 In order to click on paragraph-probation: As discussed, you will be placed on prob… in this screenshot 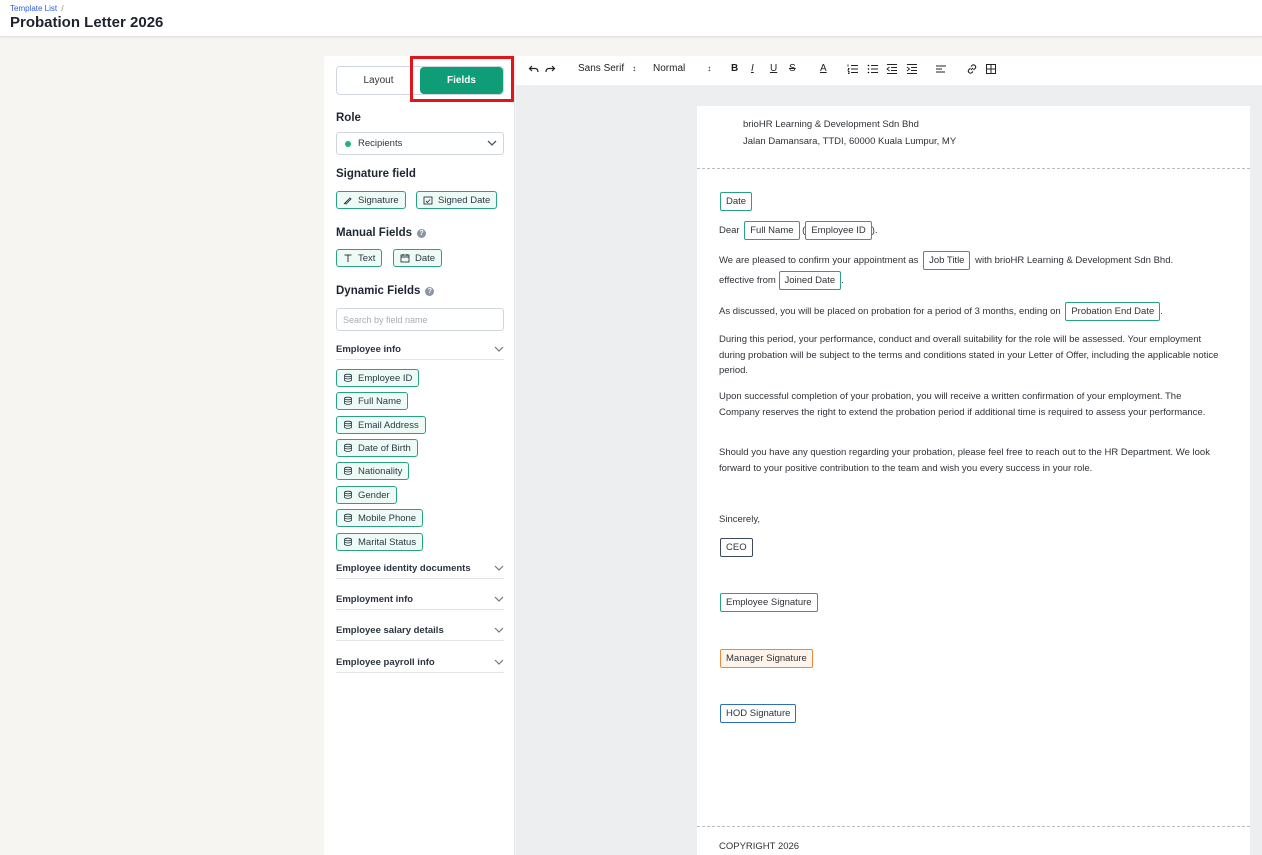, I will do `click(971, 311)`.